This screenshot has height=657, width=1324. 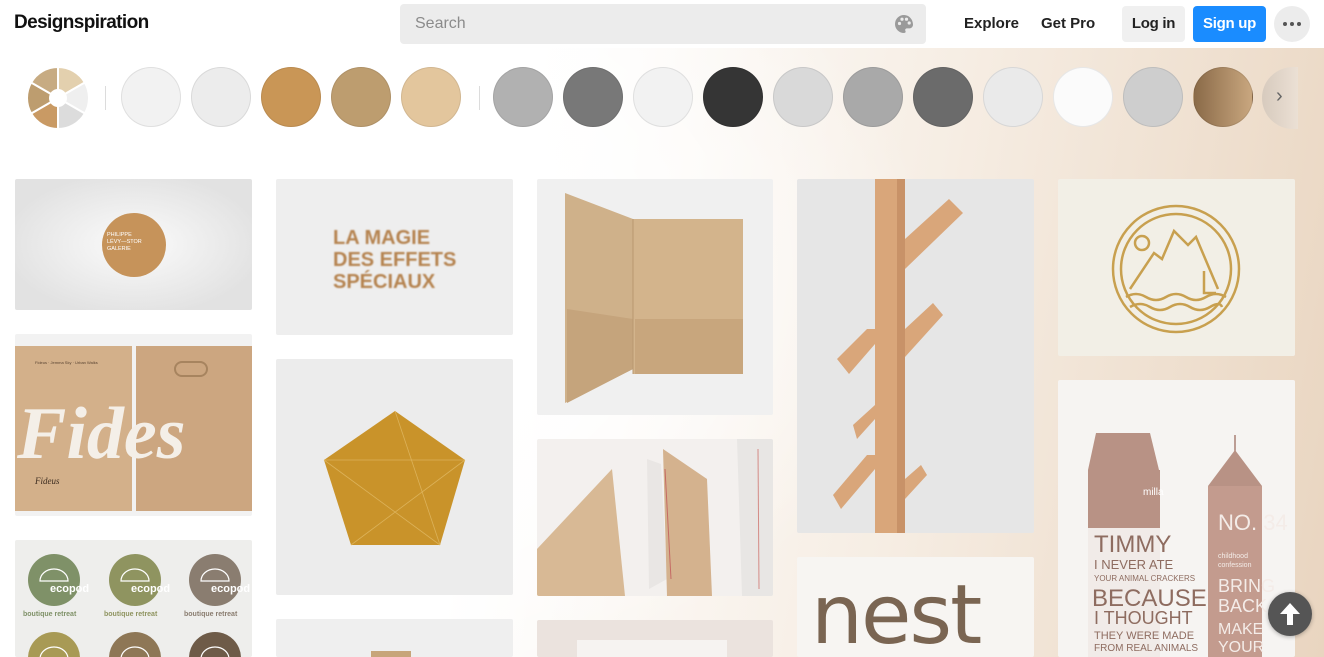 What do you see at coordinates (394, 260) in the screenshot?
I see `poster-line: DES EFFETS` at bounding box center [394, 260].